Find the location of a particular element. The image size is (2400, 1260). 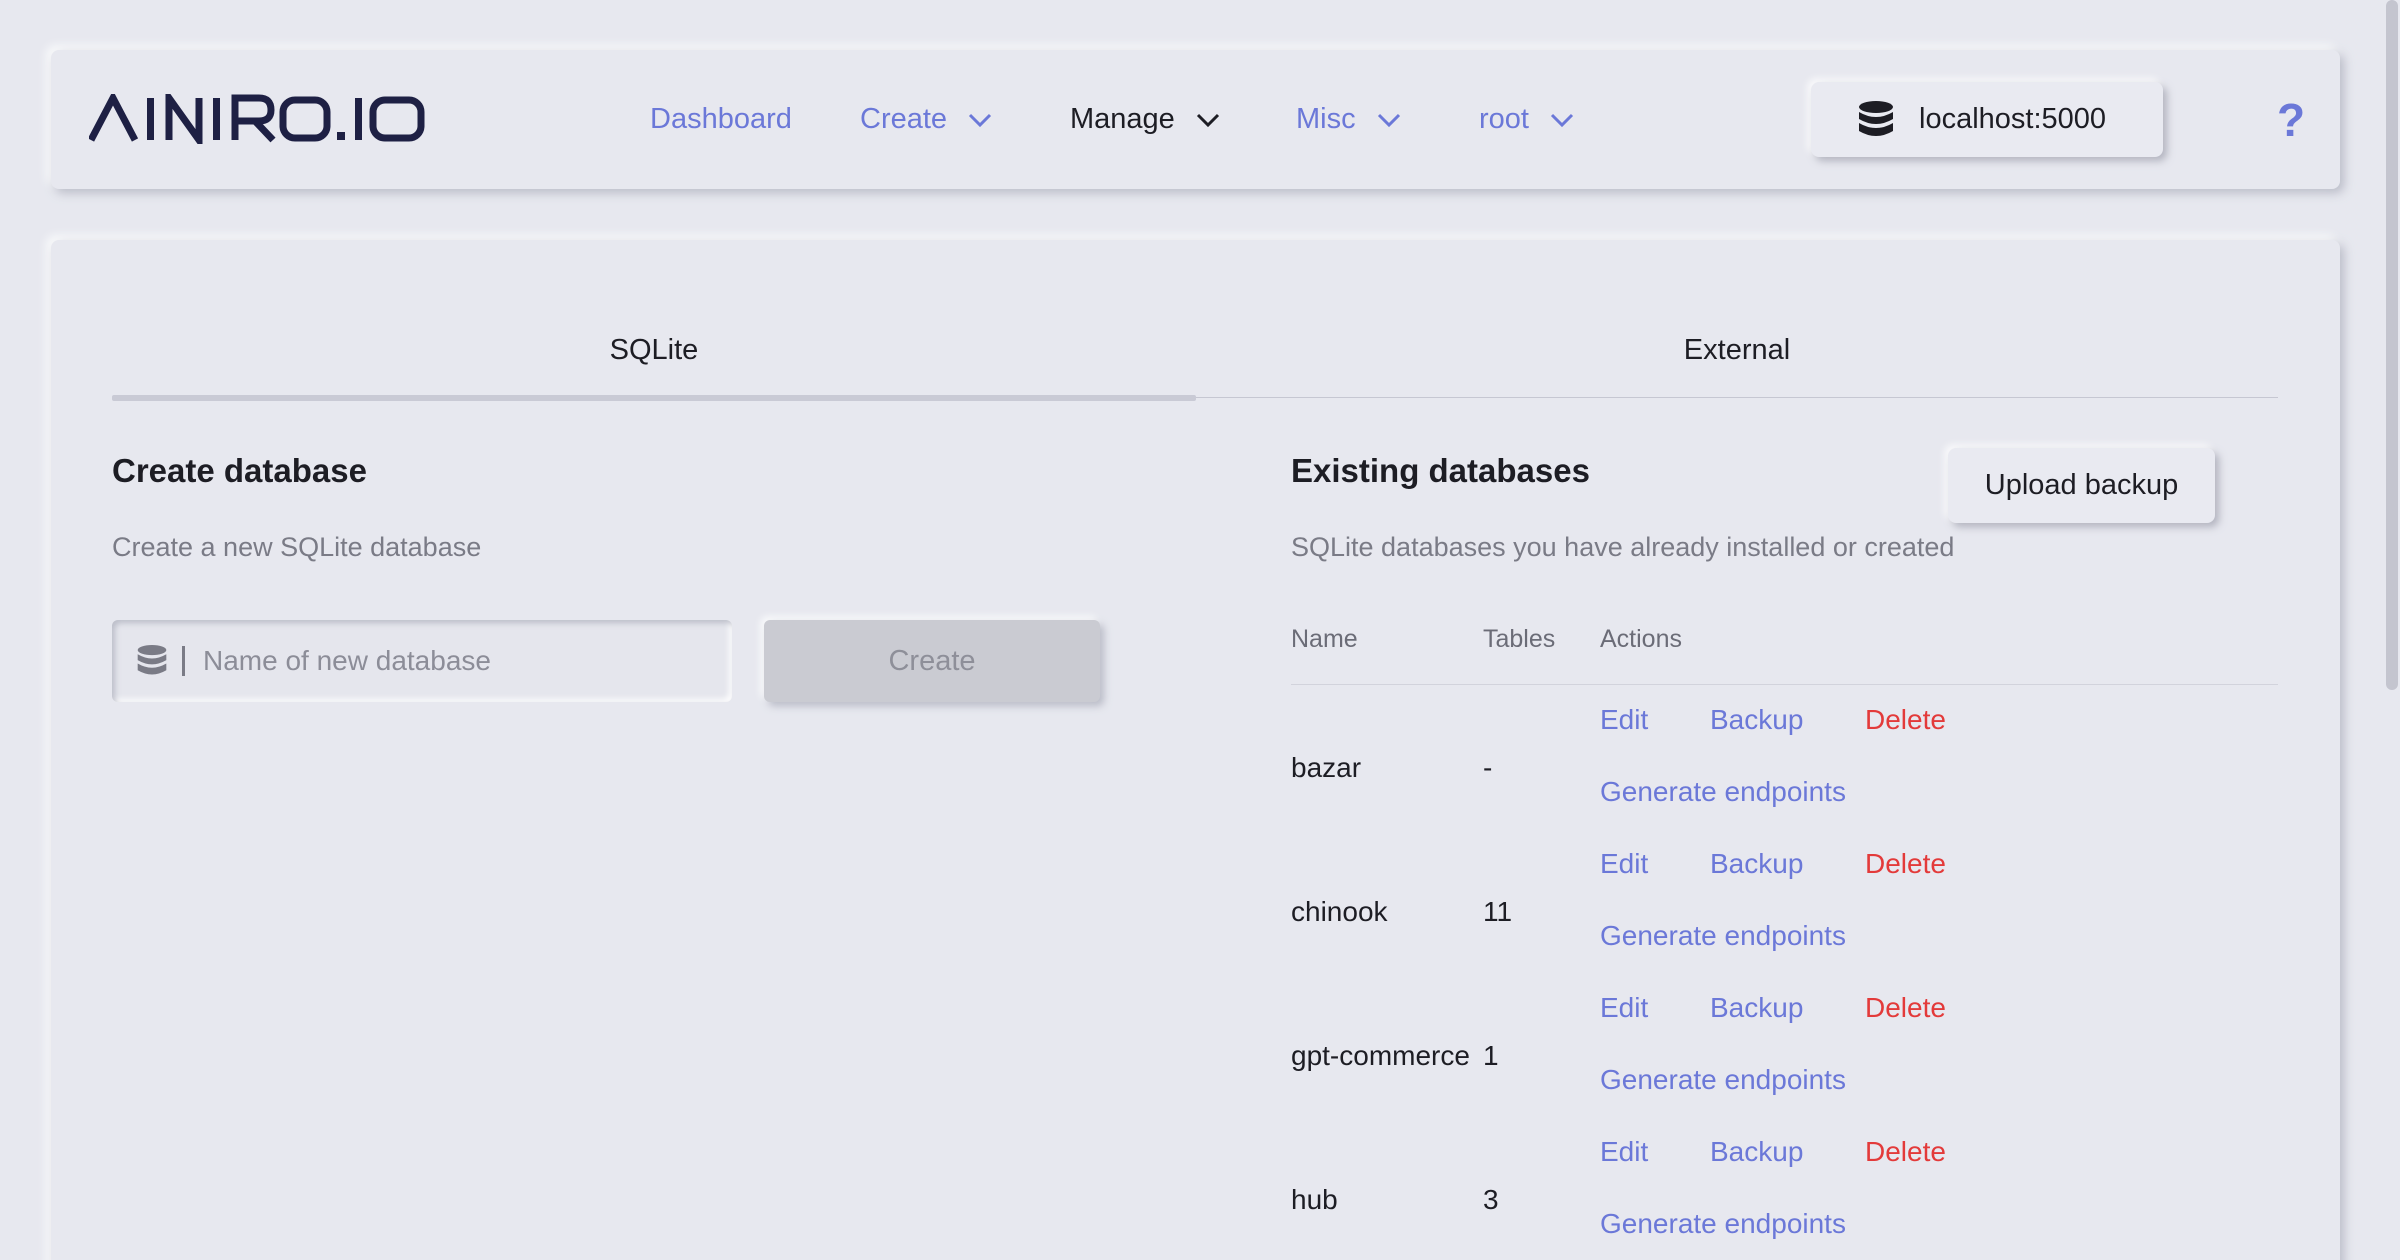

table-count: 11 is located at coordinates (1498, 911).